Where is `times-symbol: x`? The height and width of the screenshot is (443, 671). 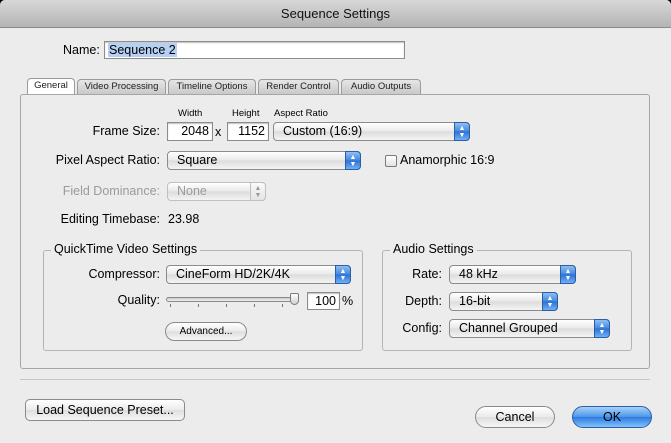
times-symbol: x is located at coordinates (218, 132).